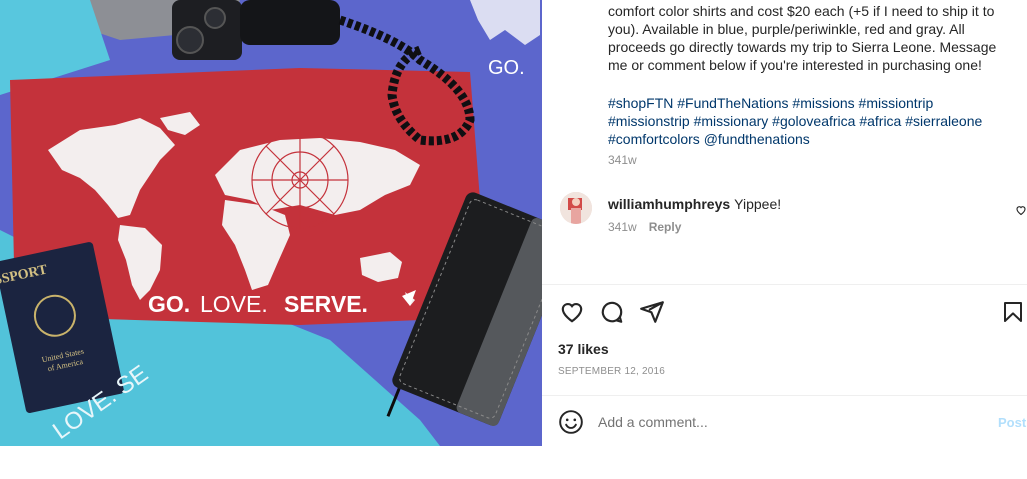 This screenshot has width=1027, height=479. I want to click on comment-username: williamhumphreys, so click(669, 204).